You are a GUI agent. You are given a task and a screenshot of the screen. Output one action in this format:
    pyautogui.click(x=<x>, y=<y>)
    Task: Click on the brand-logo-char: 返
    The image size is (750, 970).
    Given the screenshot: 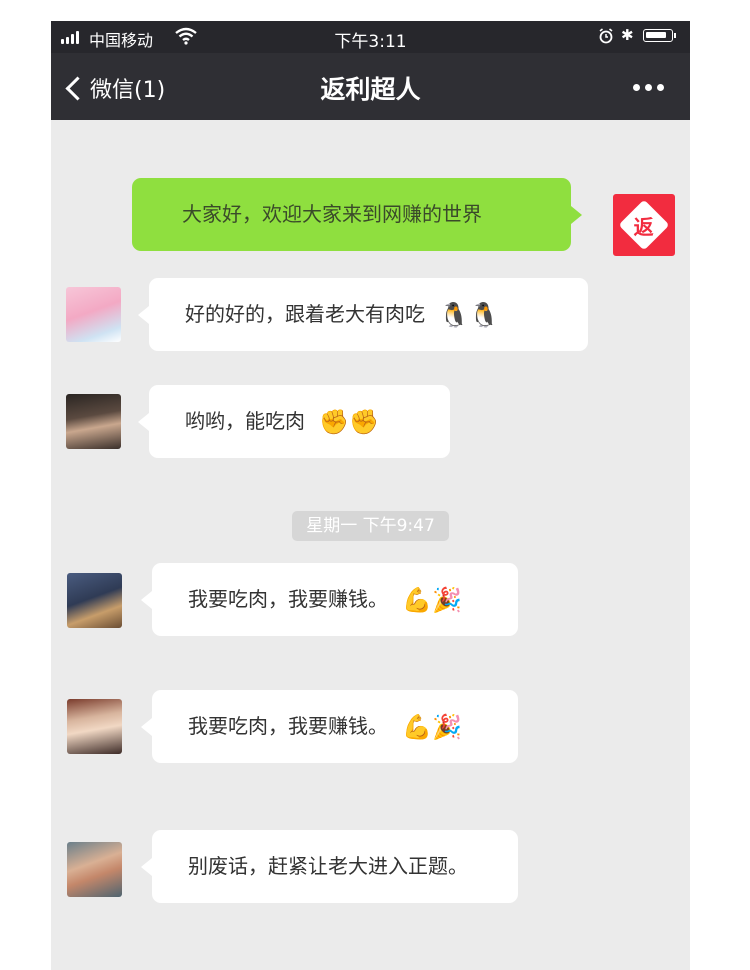 What is the action you would take?
    pyautogui.click(x=644, y=226)
    